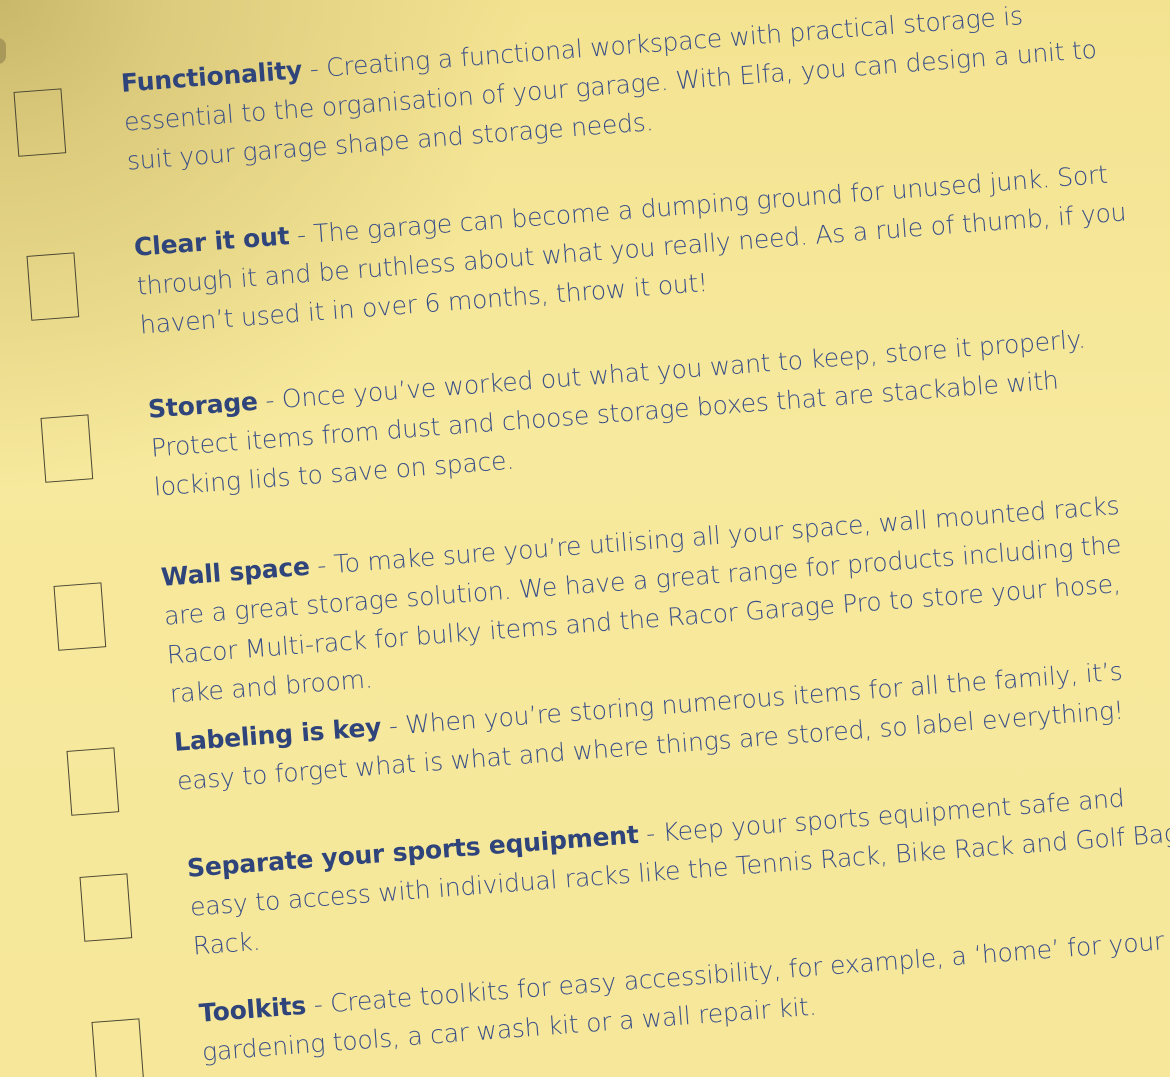 This screenshot has width=1170, height=1077. What do you see at coordinates (40, 122) in the screenshot?
I see `checkbox-functionality` at bounding box center [40, 122].